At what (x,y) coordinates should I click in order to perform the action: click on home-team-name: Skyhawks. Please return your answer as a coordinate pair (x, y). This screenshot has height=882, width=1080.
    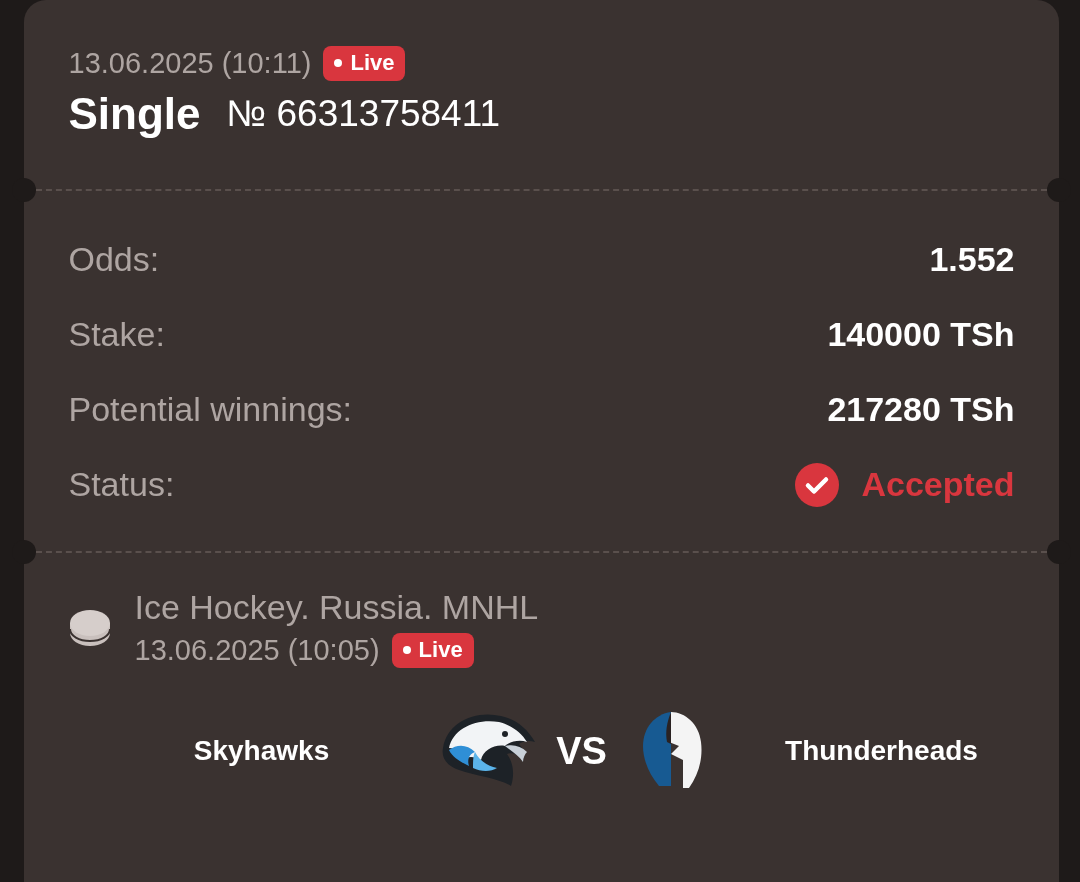
    Looking at the image, I should click on (261, 751).